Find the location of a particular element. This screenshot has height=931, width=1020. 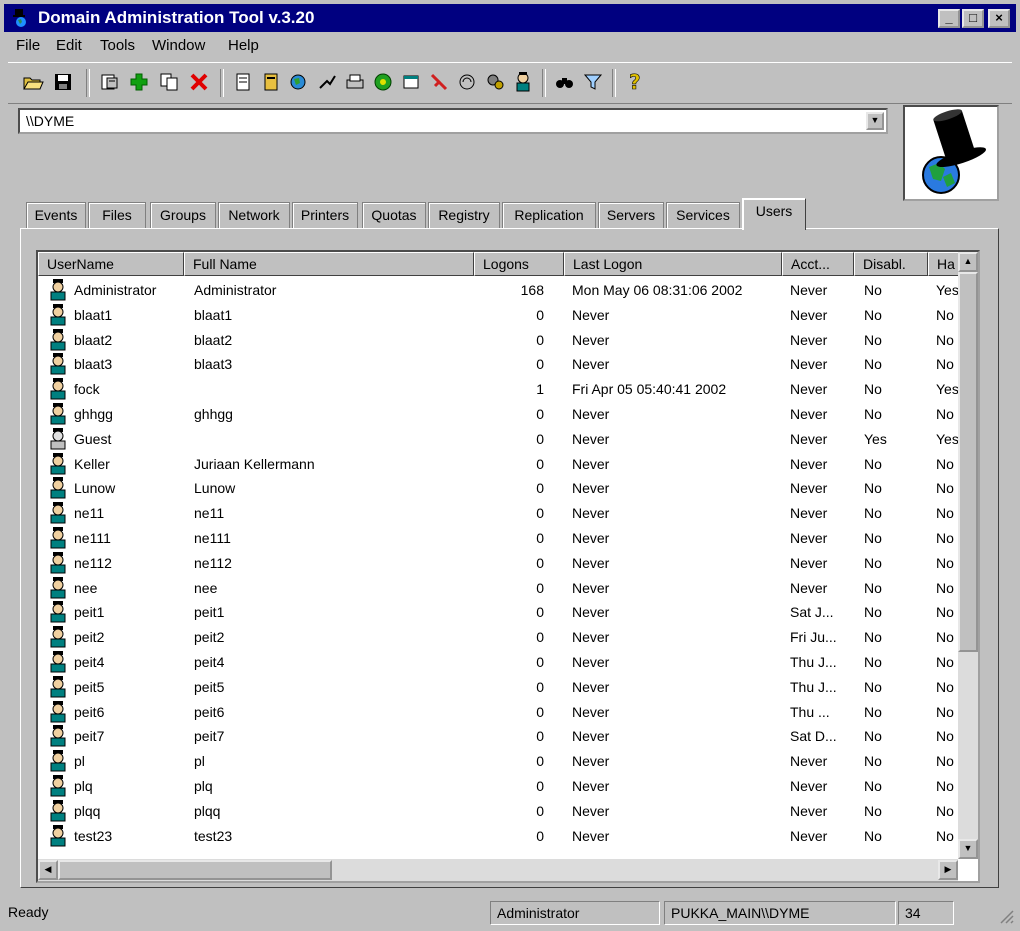

file-icon is located at coordinates (271, 82).